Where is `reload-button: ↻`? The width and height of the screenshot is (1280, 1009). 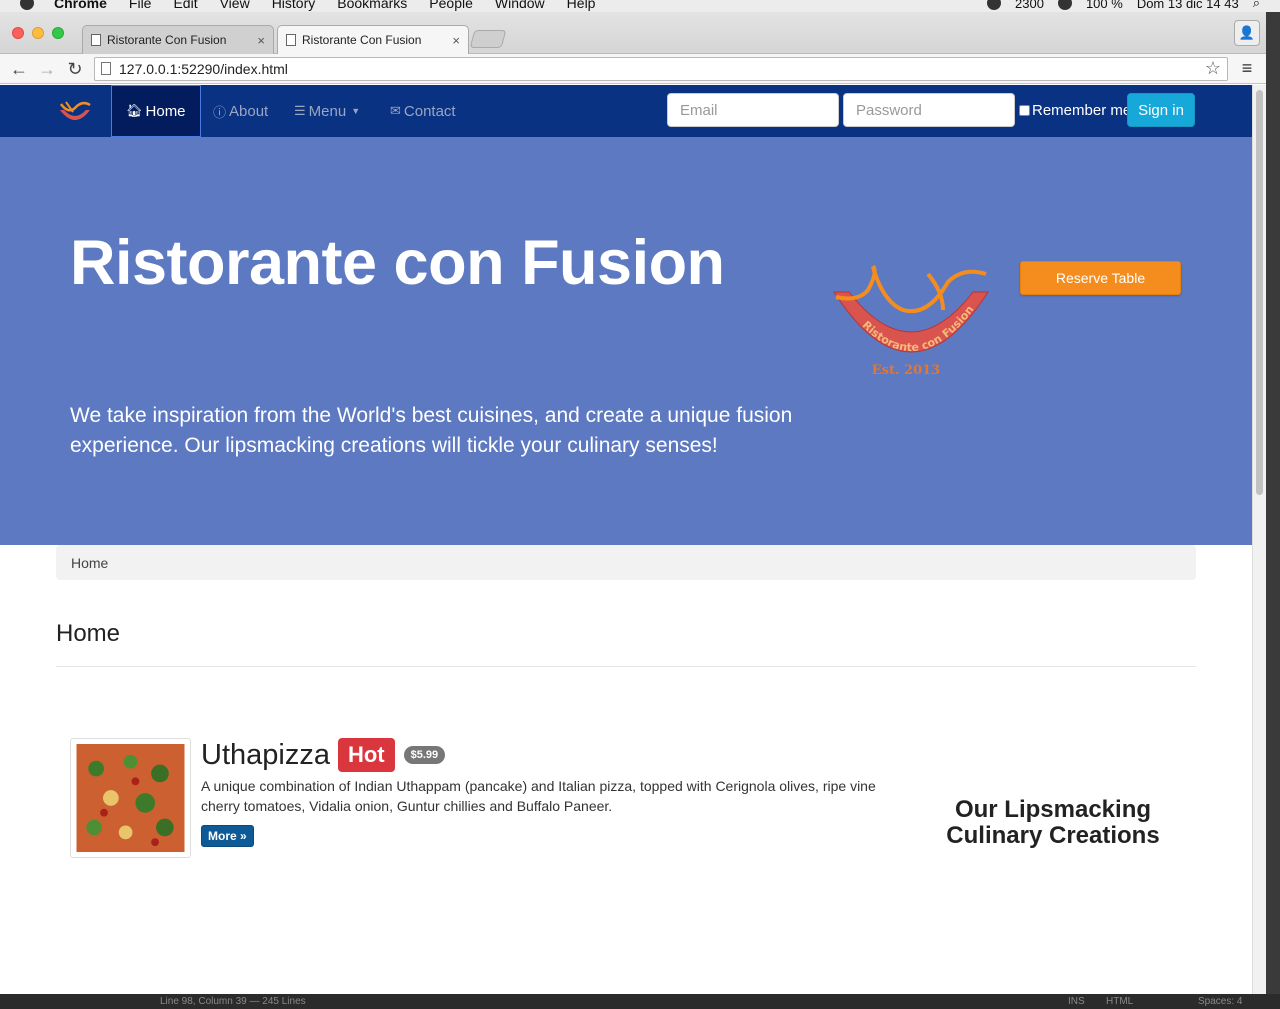 reload-button: ↻ is located at coordinates (75, 69).